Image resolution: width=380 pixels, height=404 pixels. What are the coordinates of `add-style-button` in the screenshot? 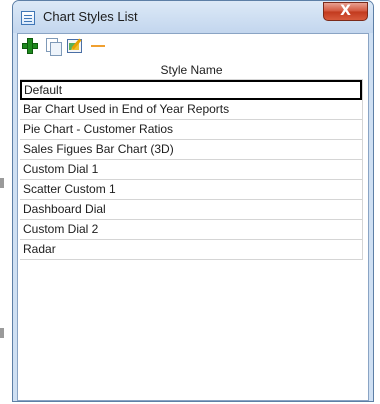 It's located at (30, 46).